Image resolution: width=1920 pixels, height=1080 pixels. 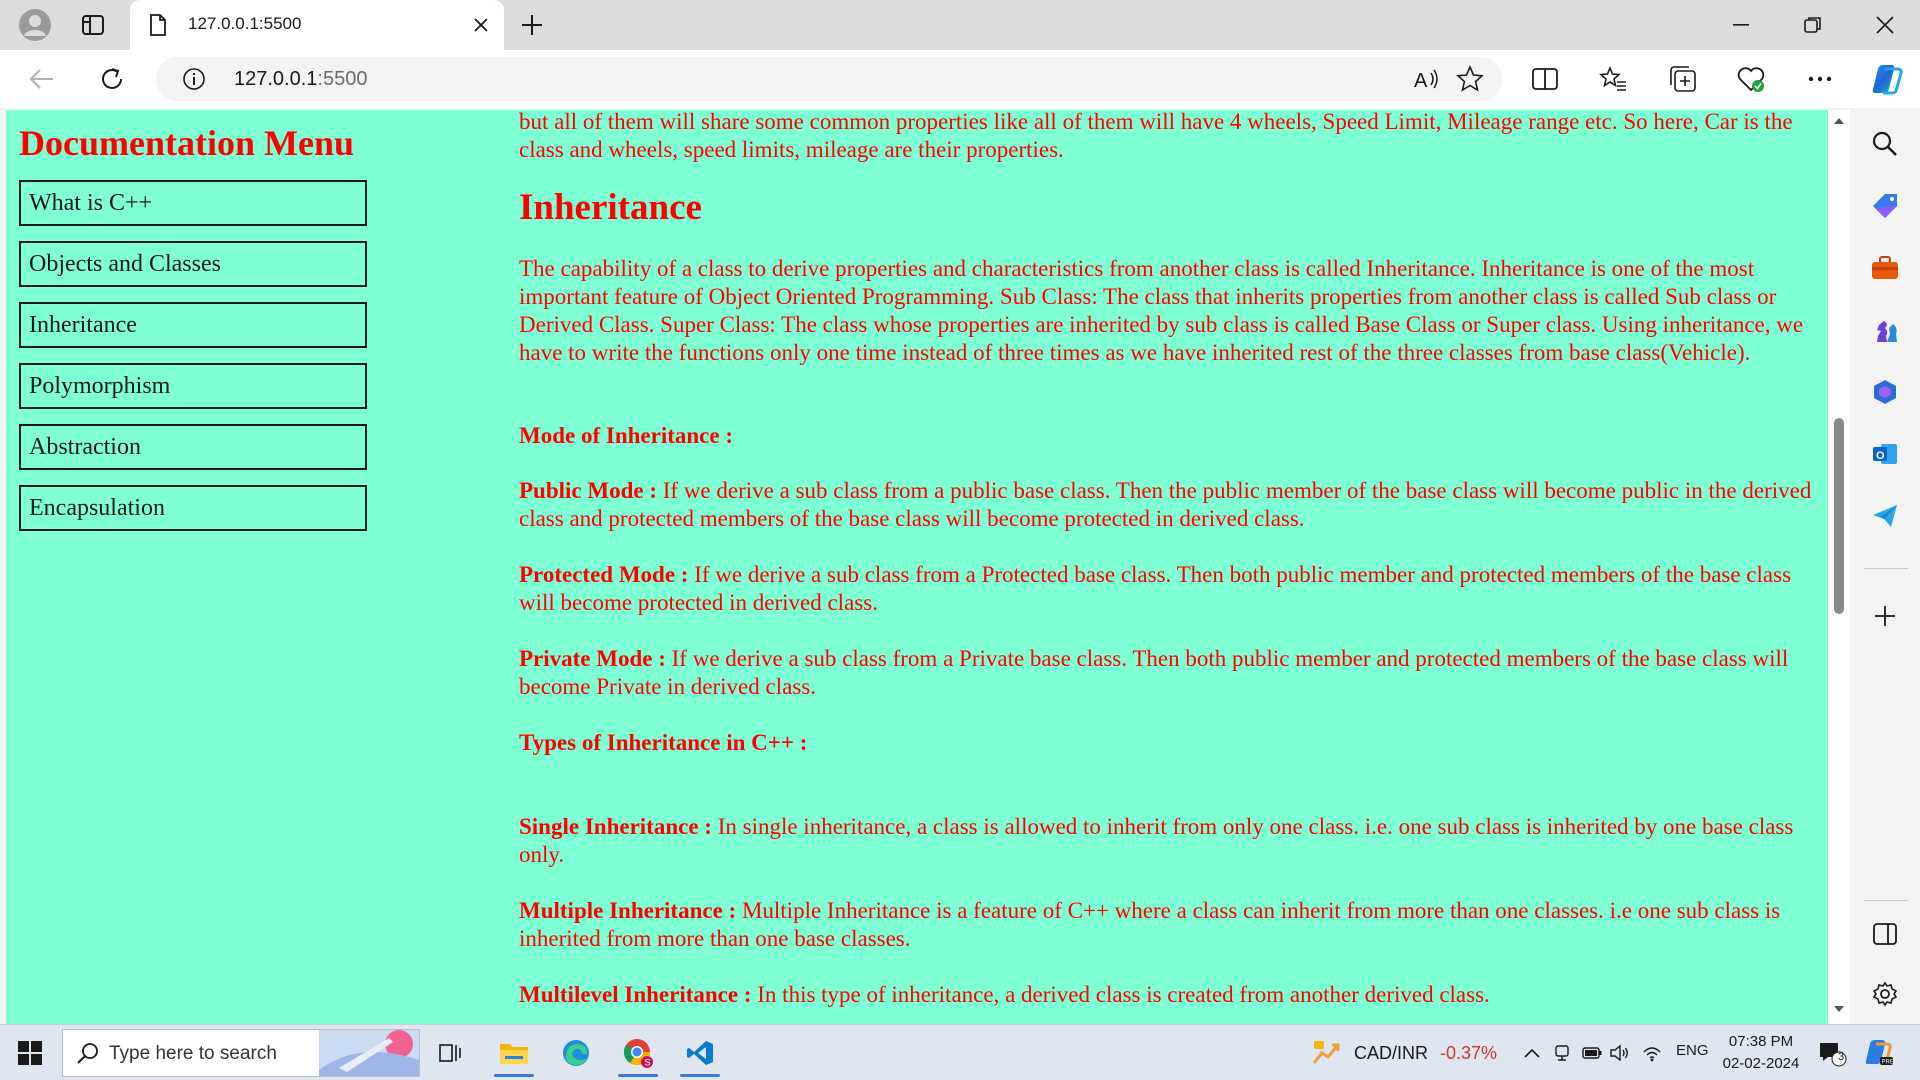 What do you see at coordinates (42, 79) in the screenshot?
I see `back-icon` at bounding box center [42, 79].